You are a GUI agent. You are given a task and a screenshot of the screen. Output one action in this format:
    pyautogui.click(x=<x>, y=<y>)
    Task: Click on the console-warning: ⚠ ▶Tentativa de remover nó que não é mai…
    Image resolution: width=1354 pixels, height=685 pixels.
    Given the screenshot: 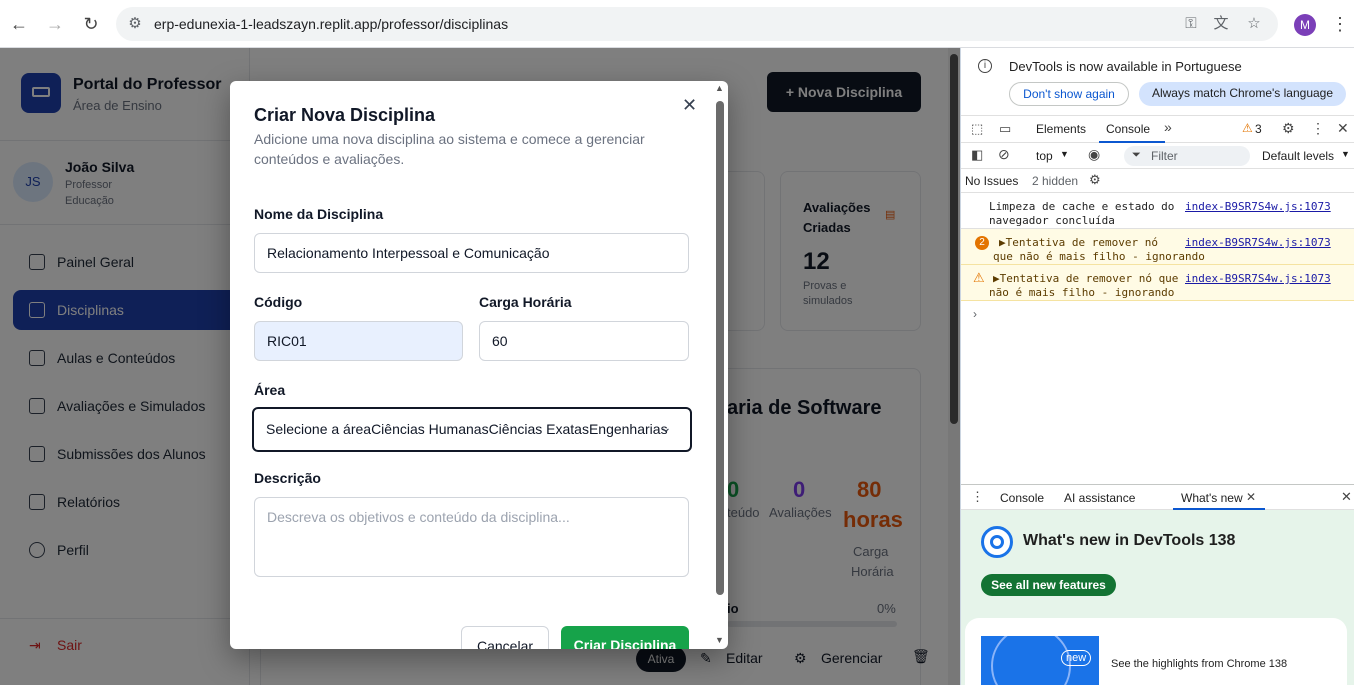 What is the action you would take?
    pyautogui.click(x=1157, y=283)
    